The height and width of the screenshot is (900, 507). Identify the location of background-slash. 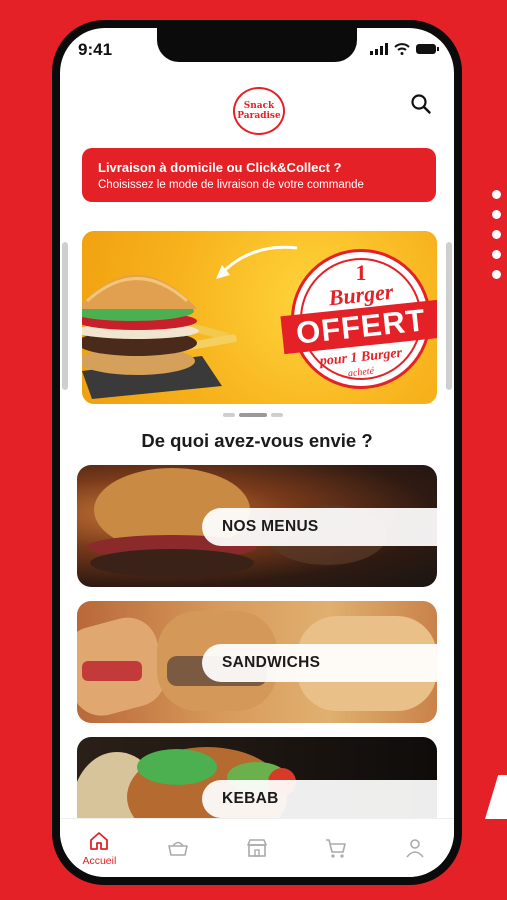
(496, 797).